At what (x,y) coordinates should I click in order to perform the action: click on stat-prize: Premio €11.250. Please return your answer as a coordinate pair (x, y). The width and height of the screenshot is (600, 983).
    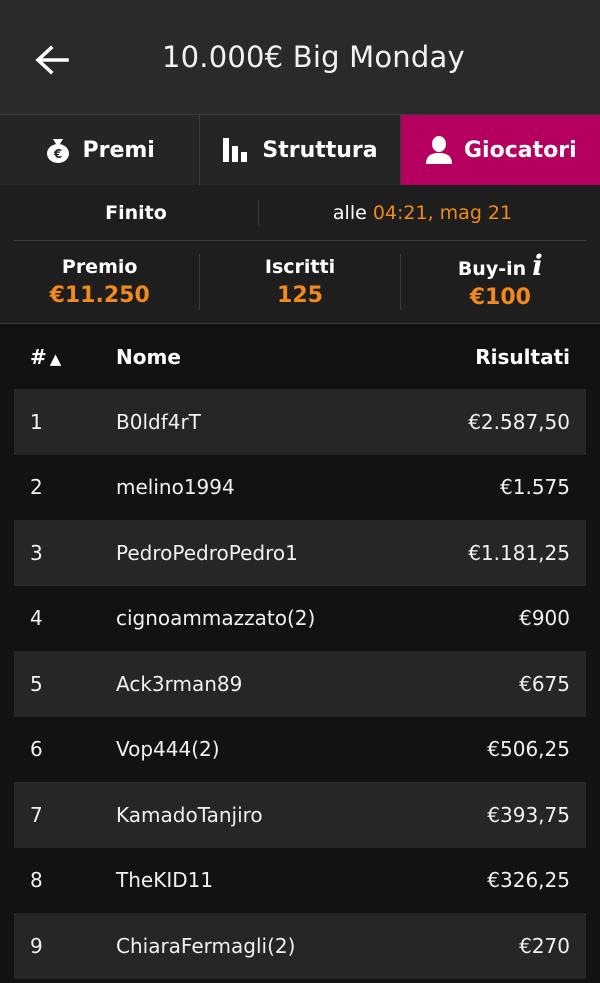
    Looking at the image, I should click on (99, 282).